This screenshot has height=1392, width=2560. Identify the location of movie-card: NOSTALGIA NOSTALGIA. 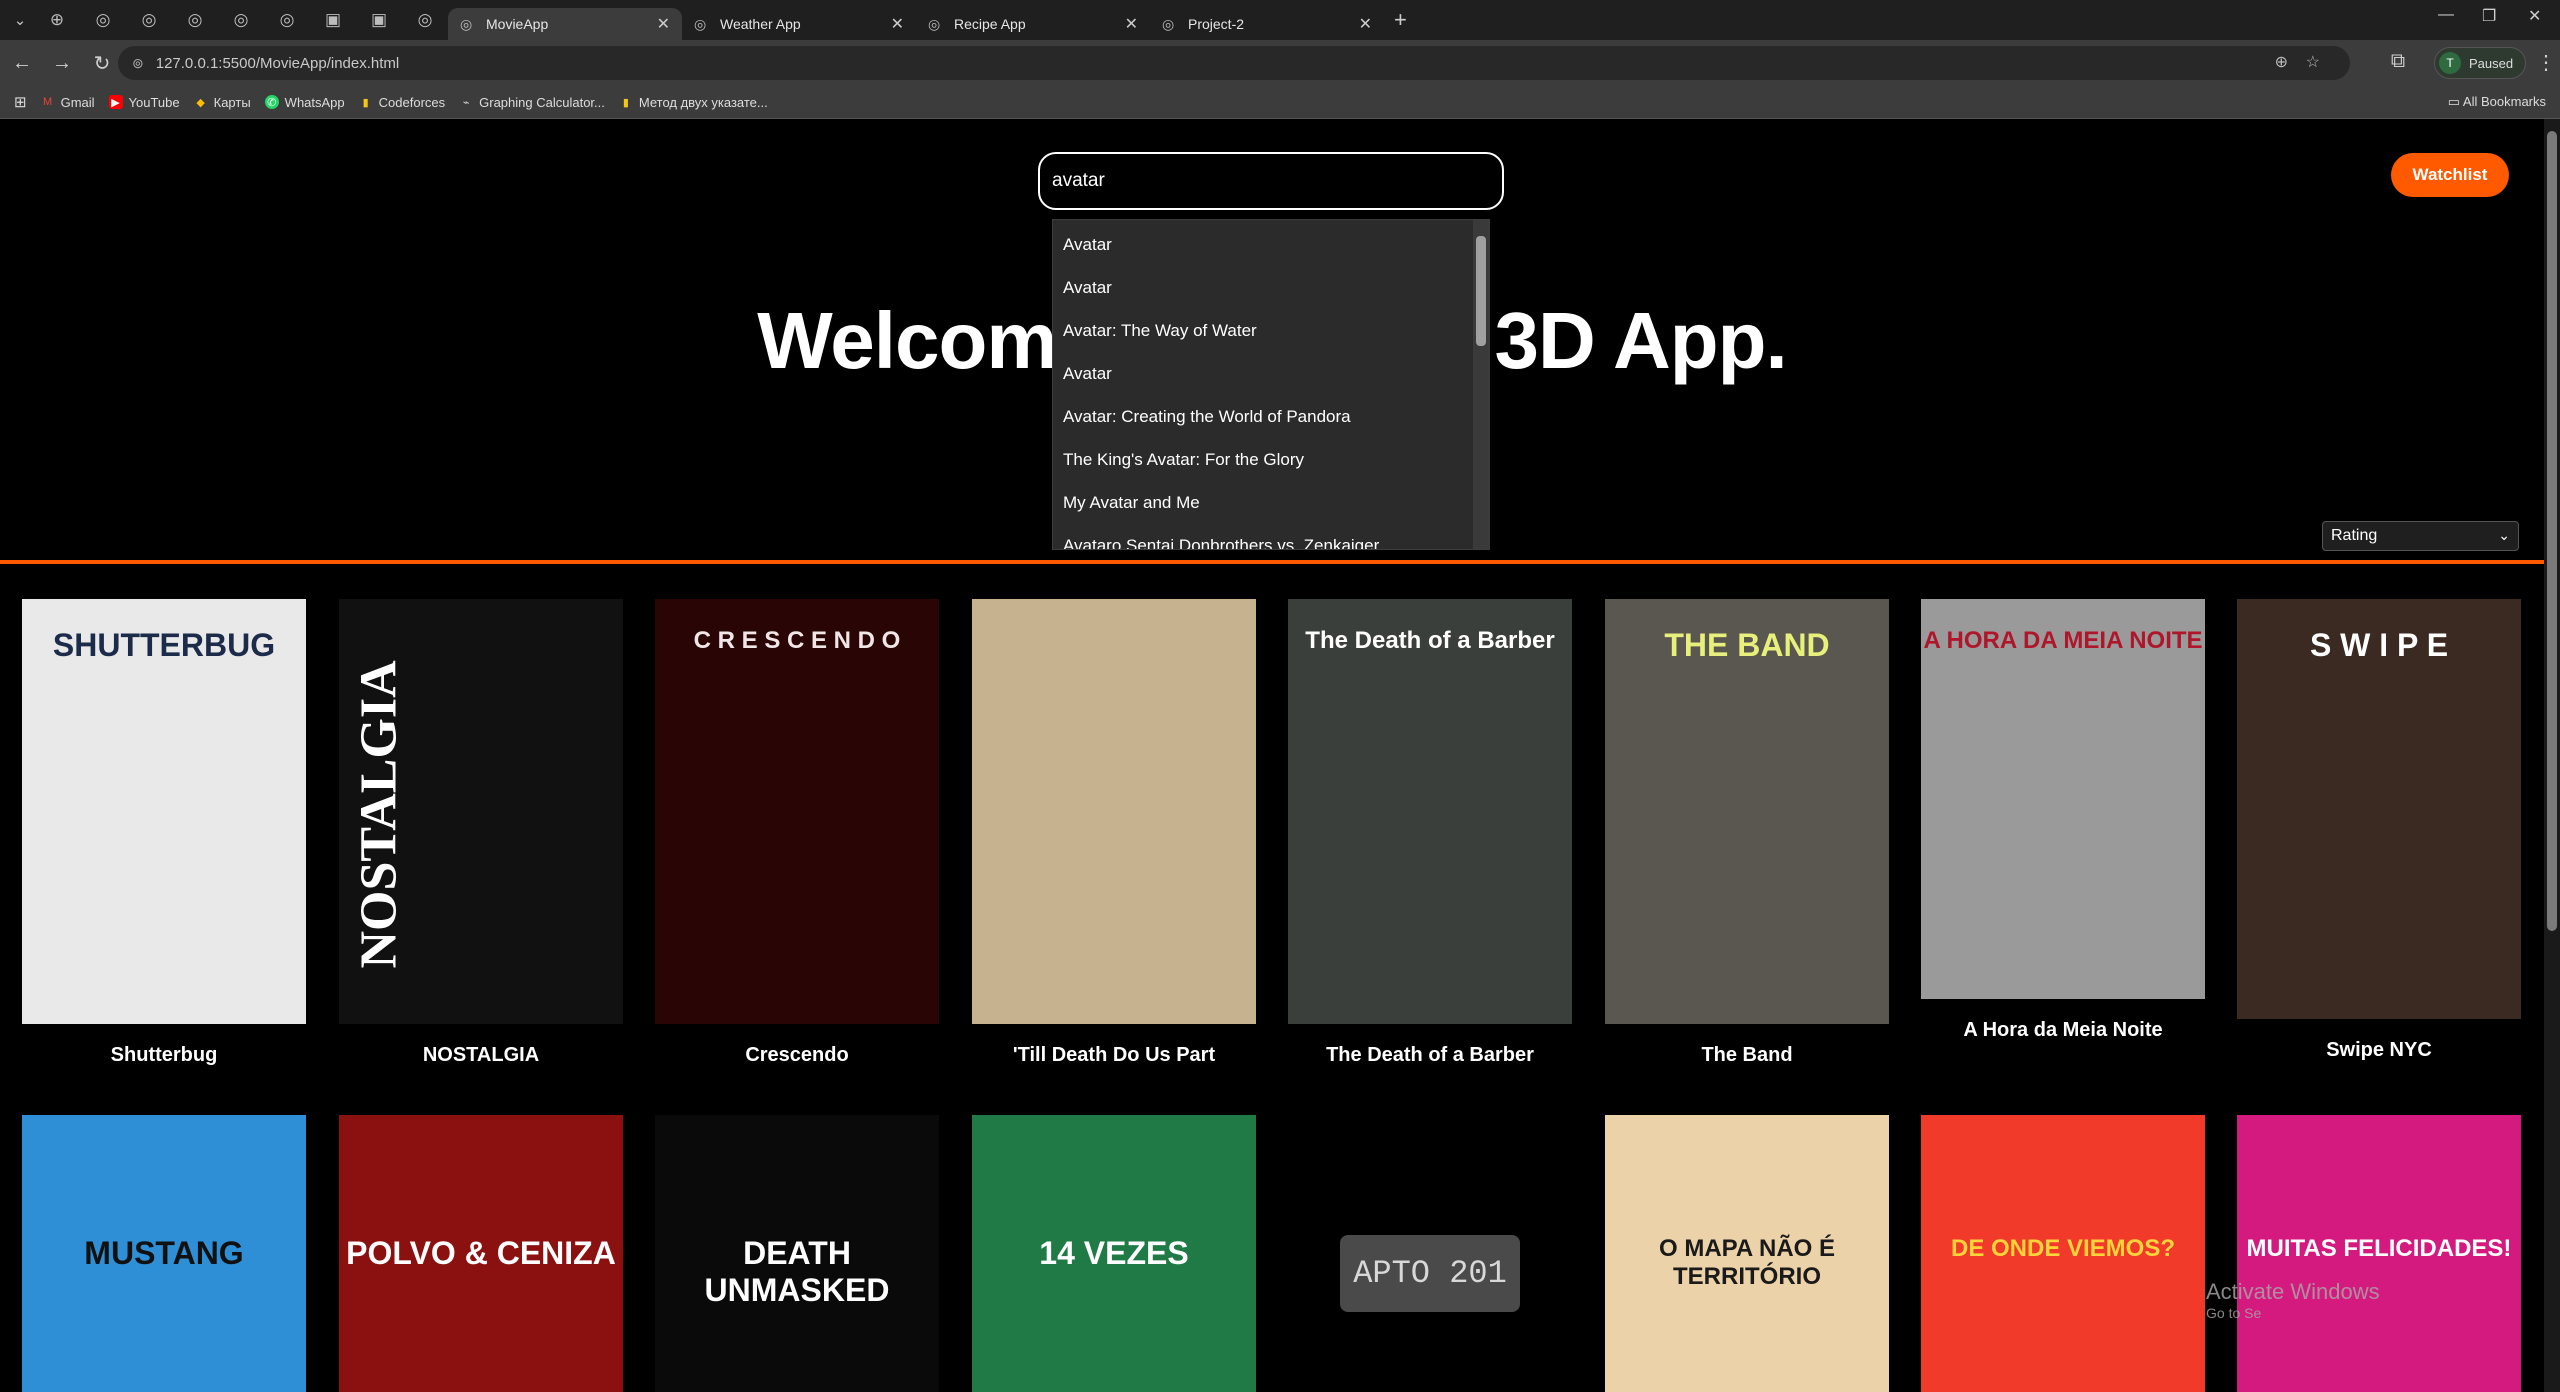
(481, 833).